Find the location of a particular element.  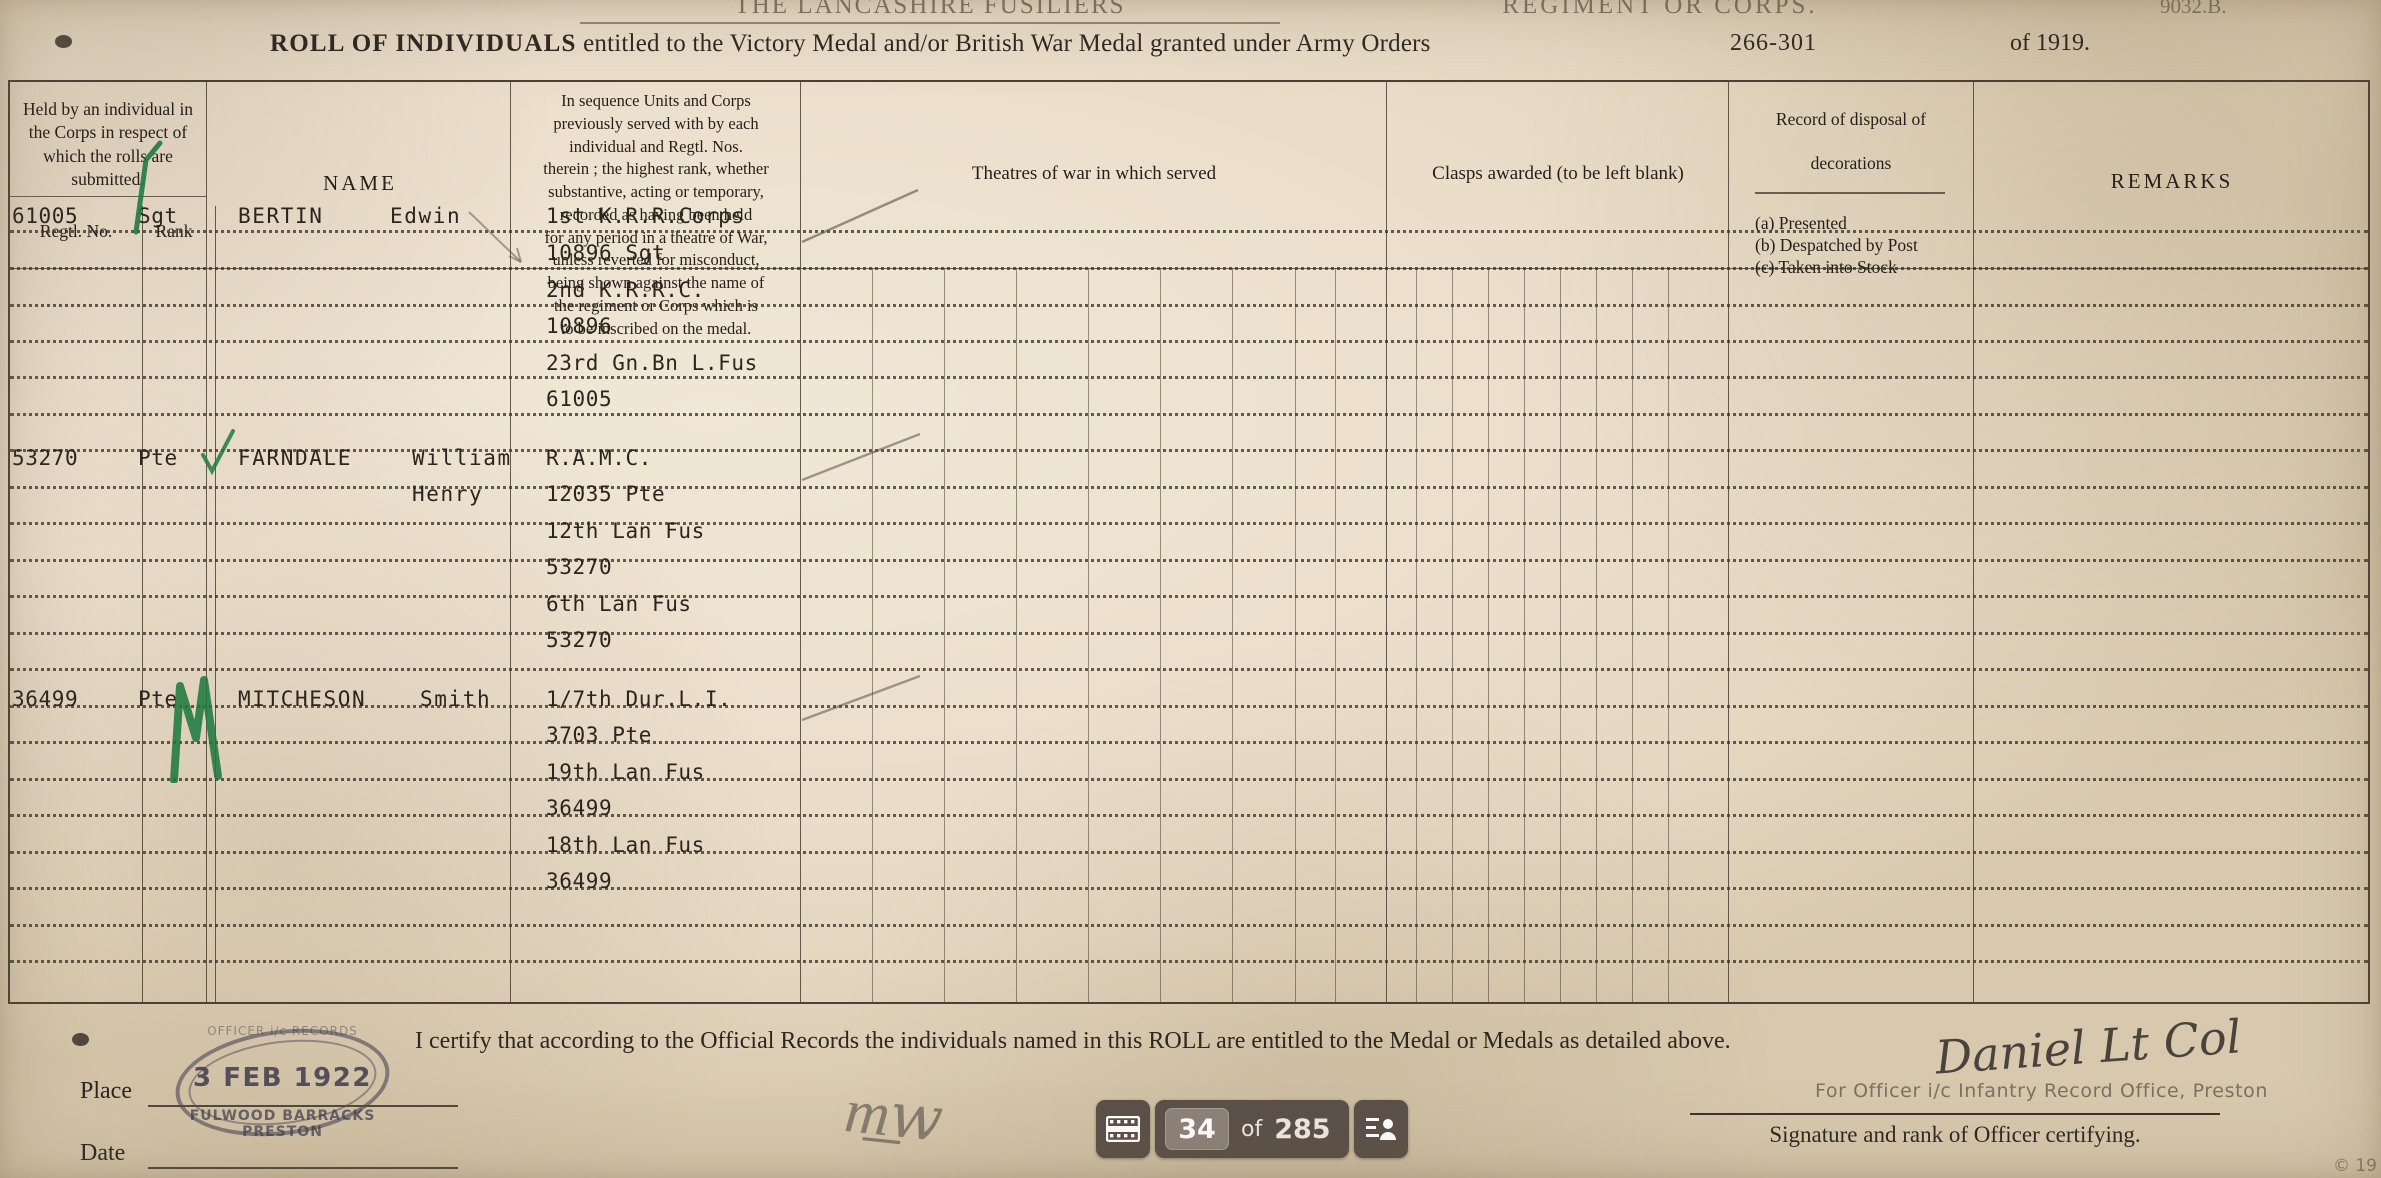

row-0-unit-2: 2nd K.R.R.C. is located at coordinates (625, 290).